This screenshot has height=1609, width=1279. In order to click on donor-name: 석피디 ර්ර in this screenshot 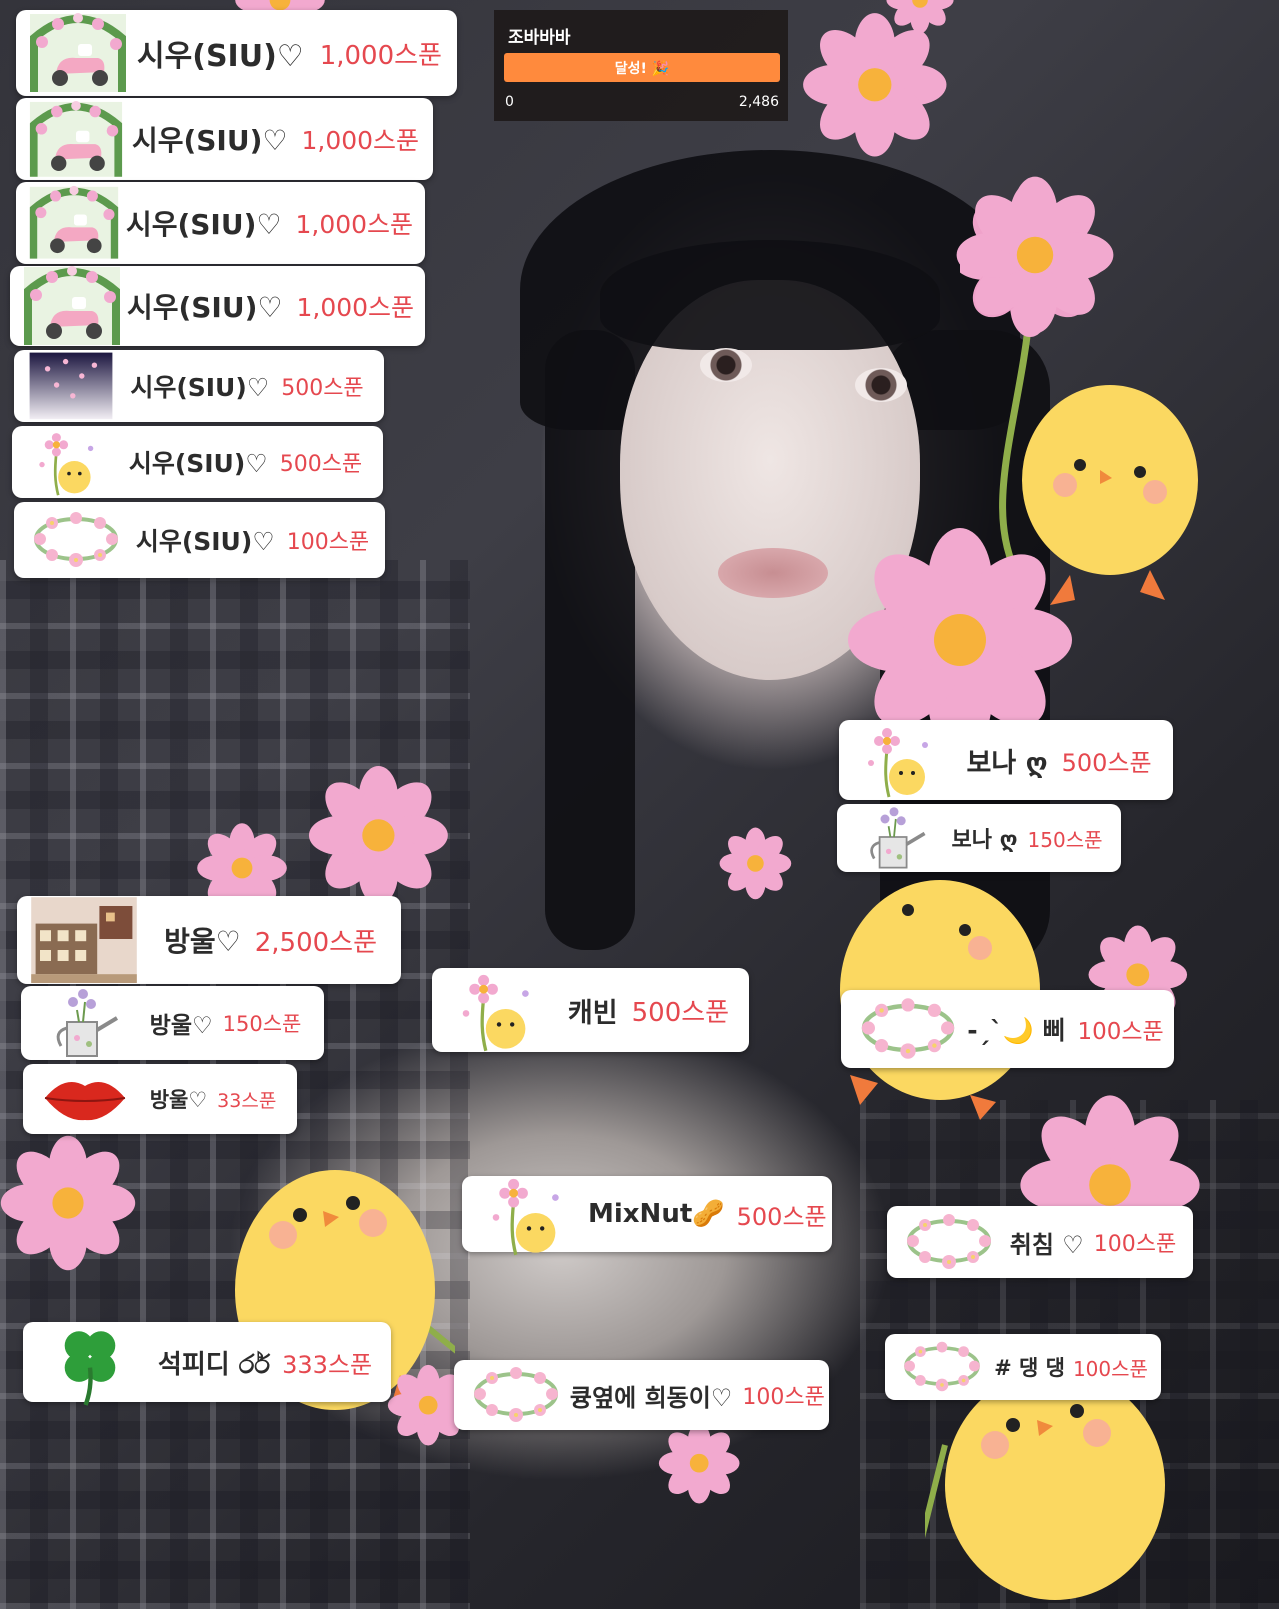, I will do `click(214, 1364)`.